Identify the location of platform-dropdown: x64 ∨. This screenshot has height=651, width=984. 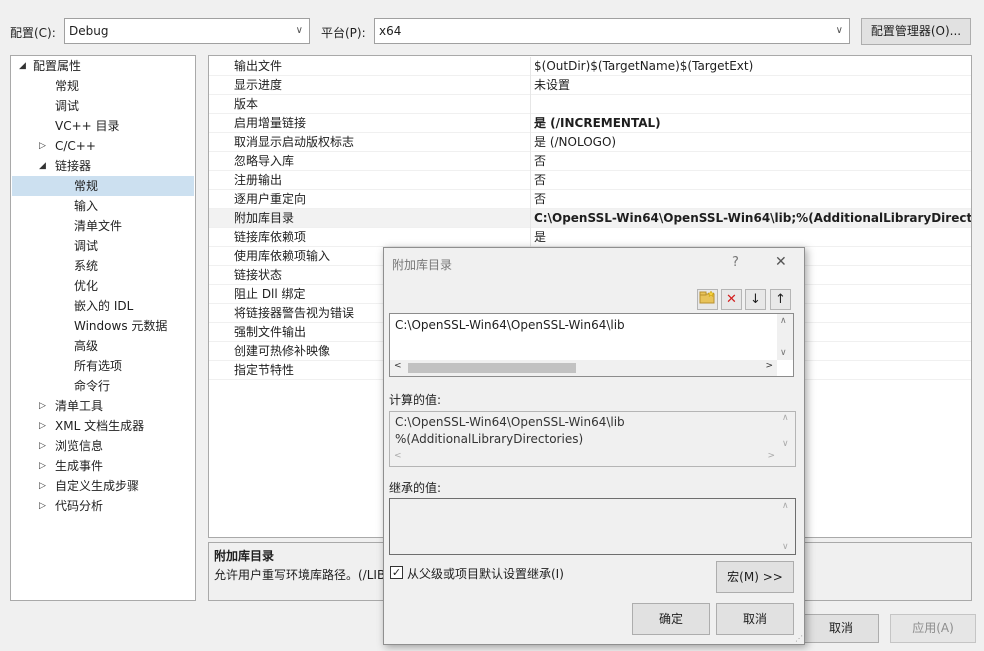
(612, 31).